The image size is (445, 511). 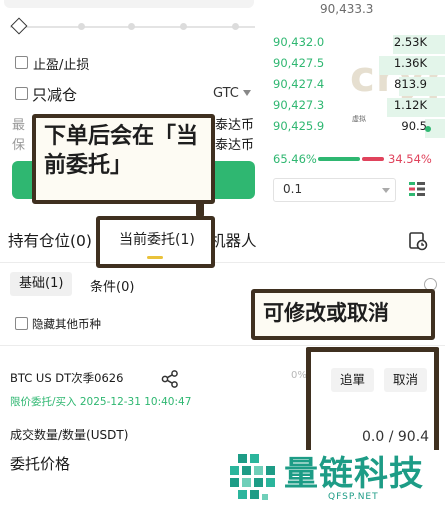 I want to click on bid-price: 90,427.4, so click(x=299, y=84).